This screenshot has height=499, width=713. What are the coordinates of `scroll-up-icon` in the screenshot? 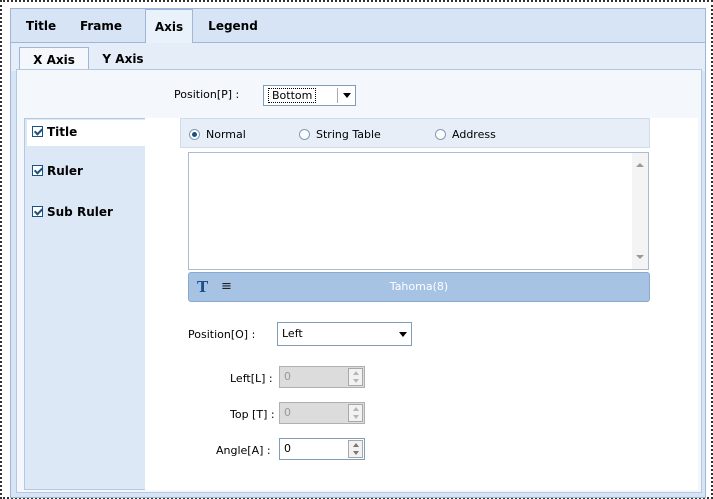 It's located at (640, 165).